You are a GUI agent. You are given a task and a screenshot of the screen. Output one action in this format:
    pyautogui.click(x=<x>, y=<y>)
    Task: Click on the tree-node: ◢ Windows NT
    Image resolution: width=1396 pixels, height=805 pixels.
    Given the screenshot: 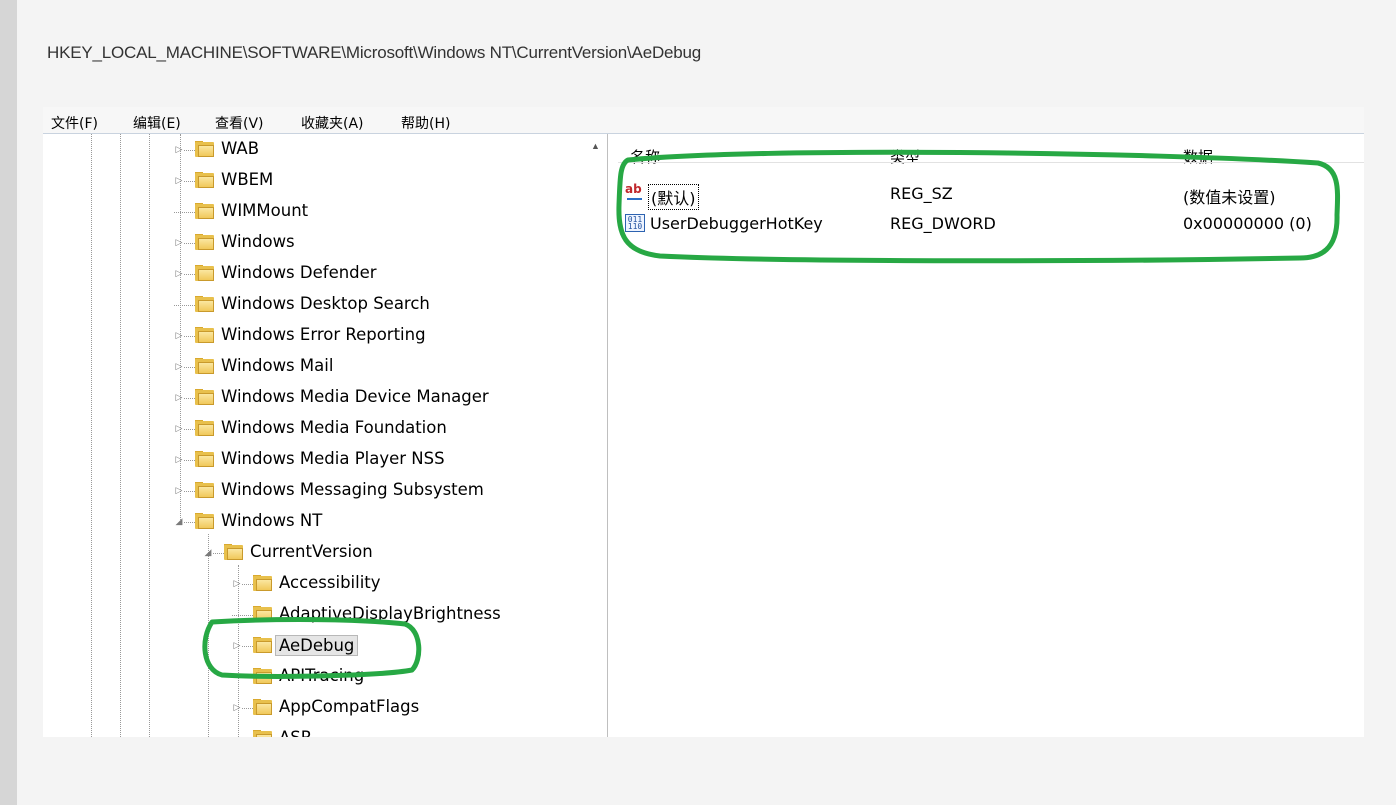 What is the action you would take?
    pyautogui.click(x=323, y=522)
    